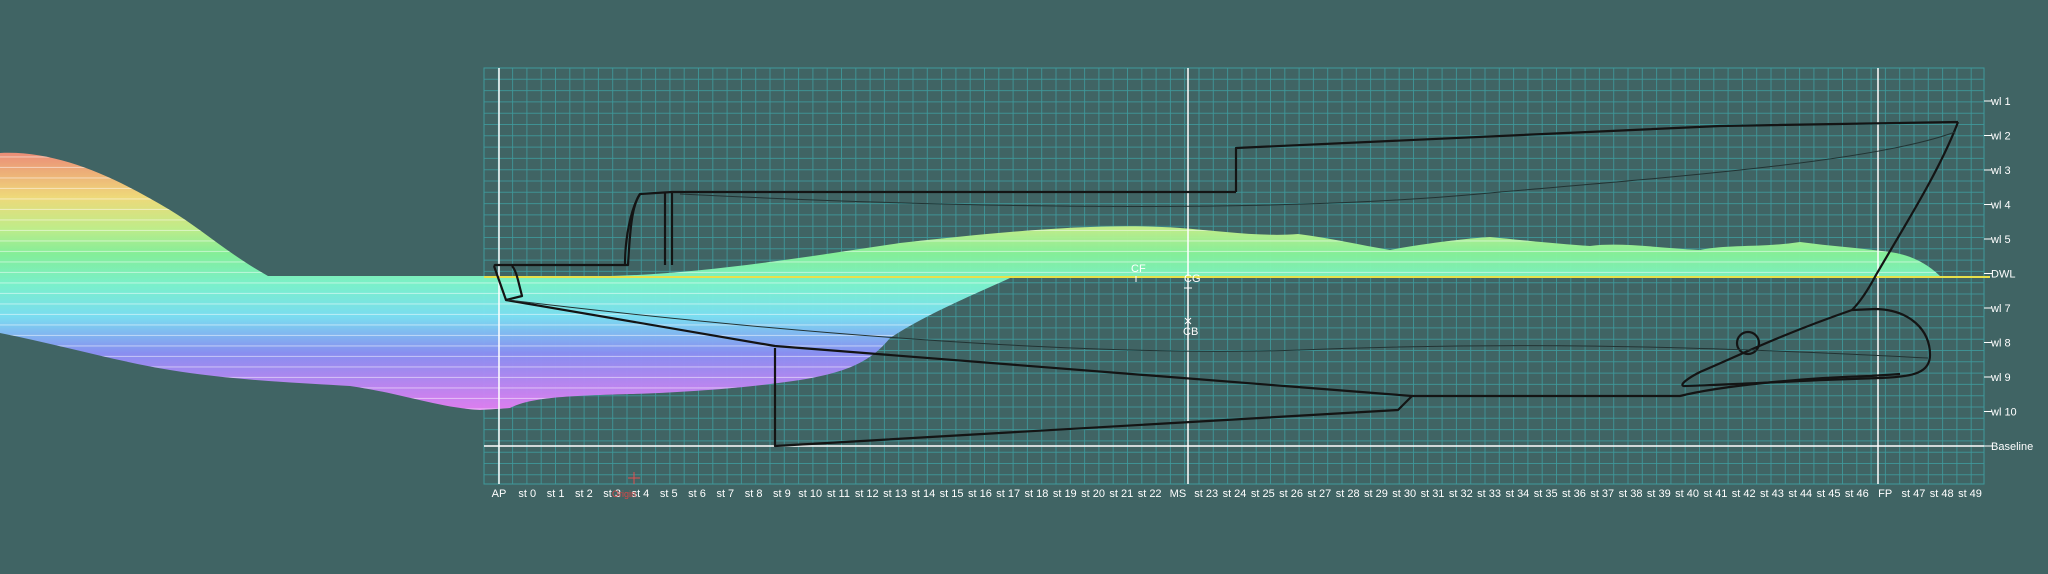  What do you see at coordinates (648, 229) in the screenshot?
I see `deckhouse-window` at bounding box center [648, 229].